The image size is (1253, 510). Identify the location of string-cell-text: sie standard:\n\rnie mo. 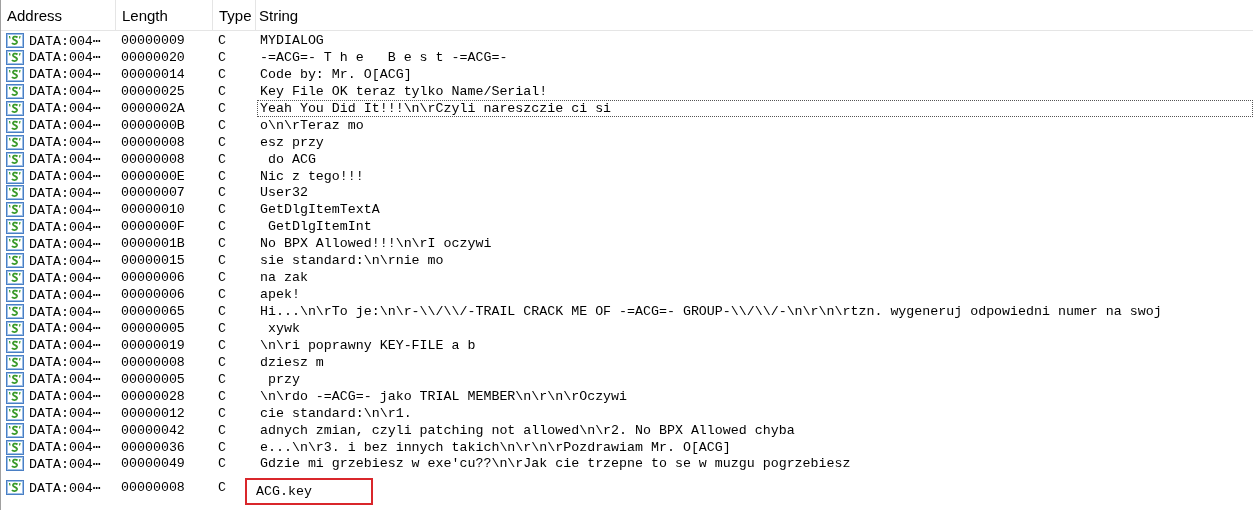
(352, 261).